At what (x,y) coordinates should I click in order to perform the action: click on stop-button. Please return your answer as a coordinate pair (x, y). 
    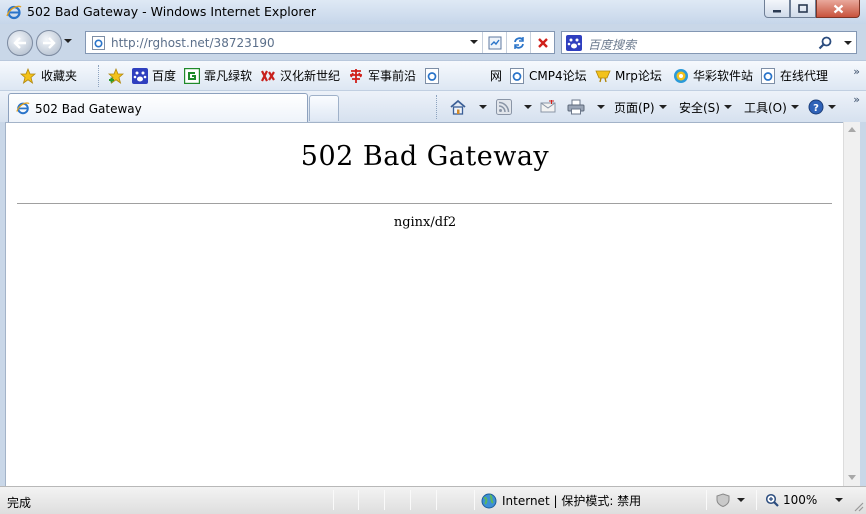
    Looking at the image, I should click on (542, 42).